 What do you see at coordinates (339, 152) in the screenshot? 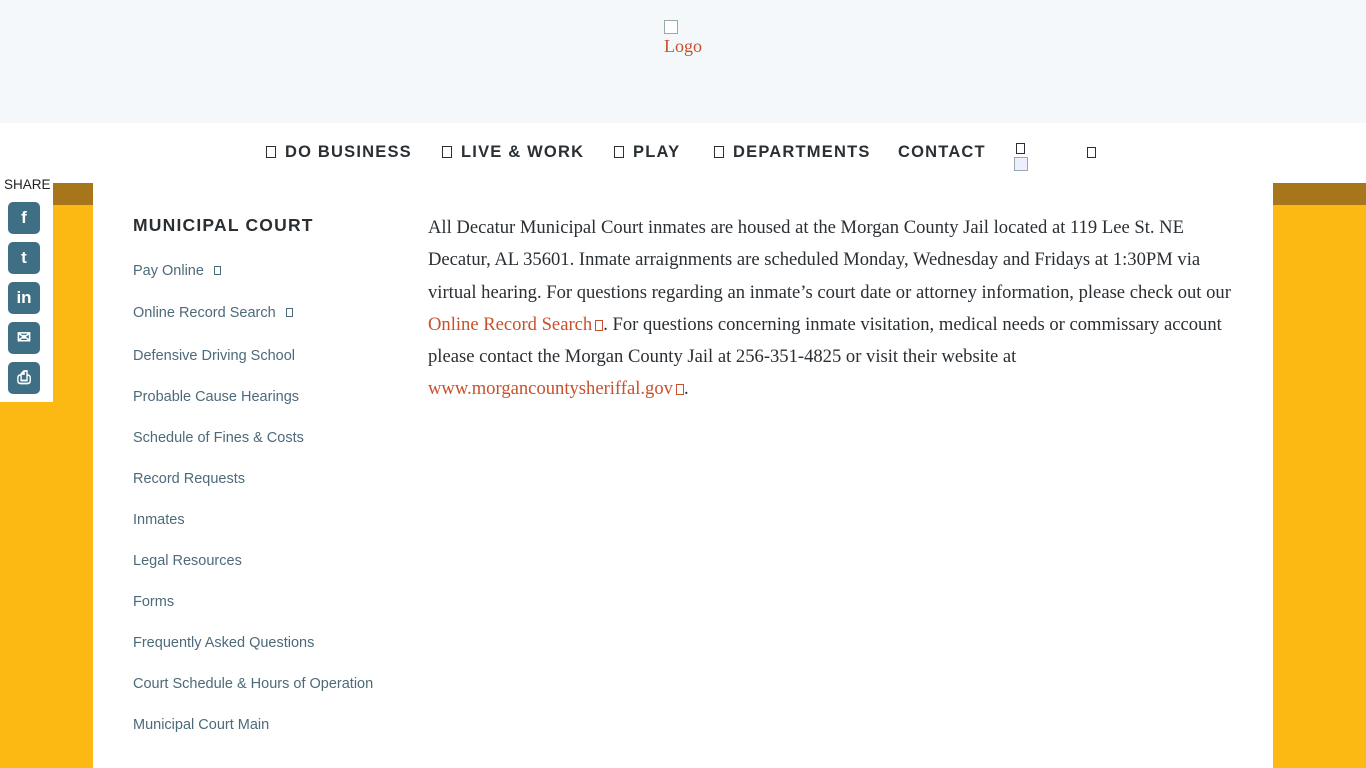
I see `nav-item-do-business: DO BUSINESS` at bounding box center [339, 152].